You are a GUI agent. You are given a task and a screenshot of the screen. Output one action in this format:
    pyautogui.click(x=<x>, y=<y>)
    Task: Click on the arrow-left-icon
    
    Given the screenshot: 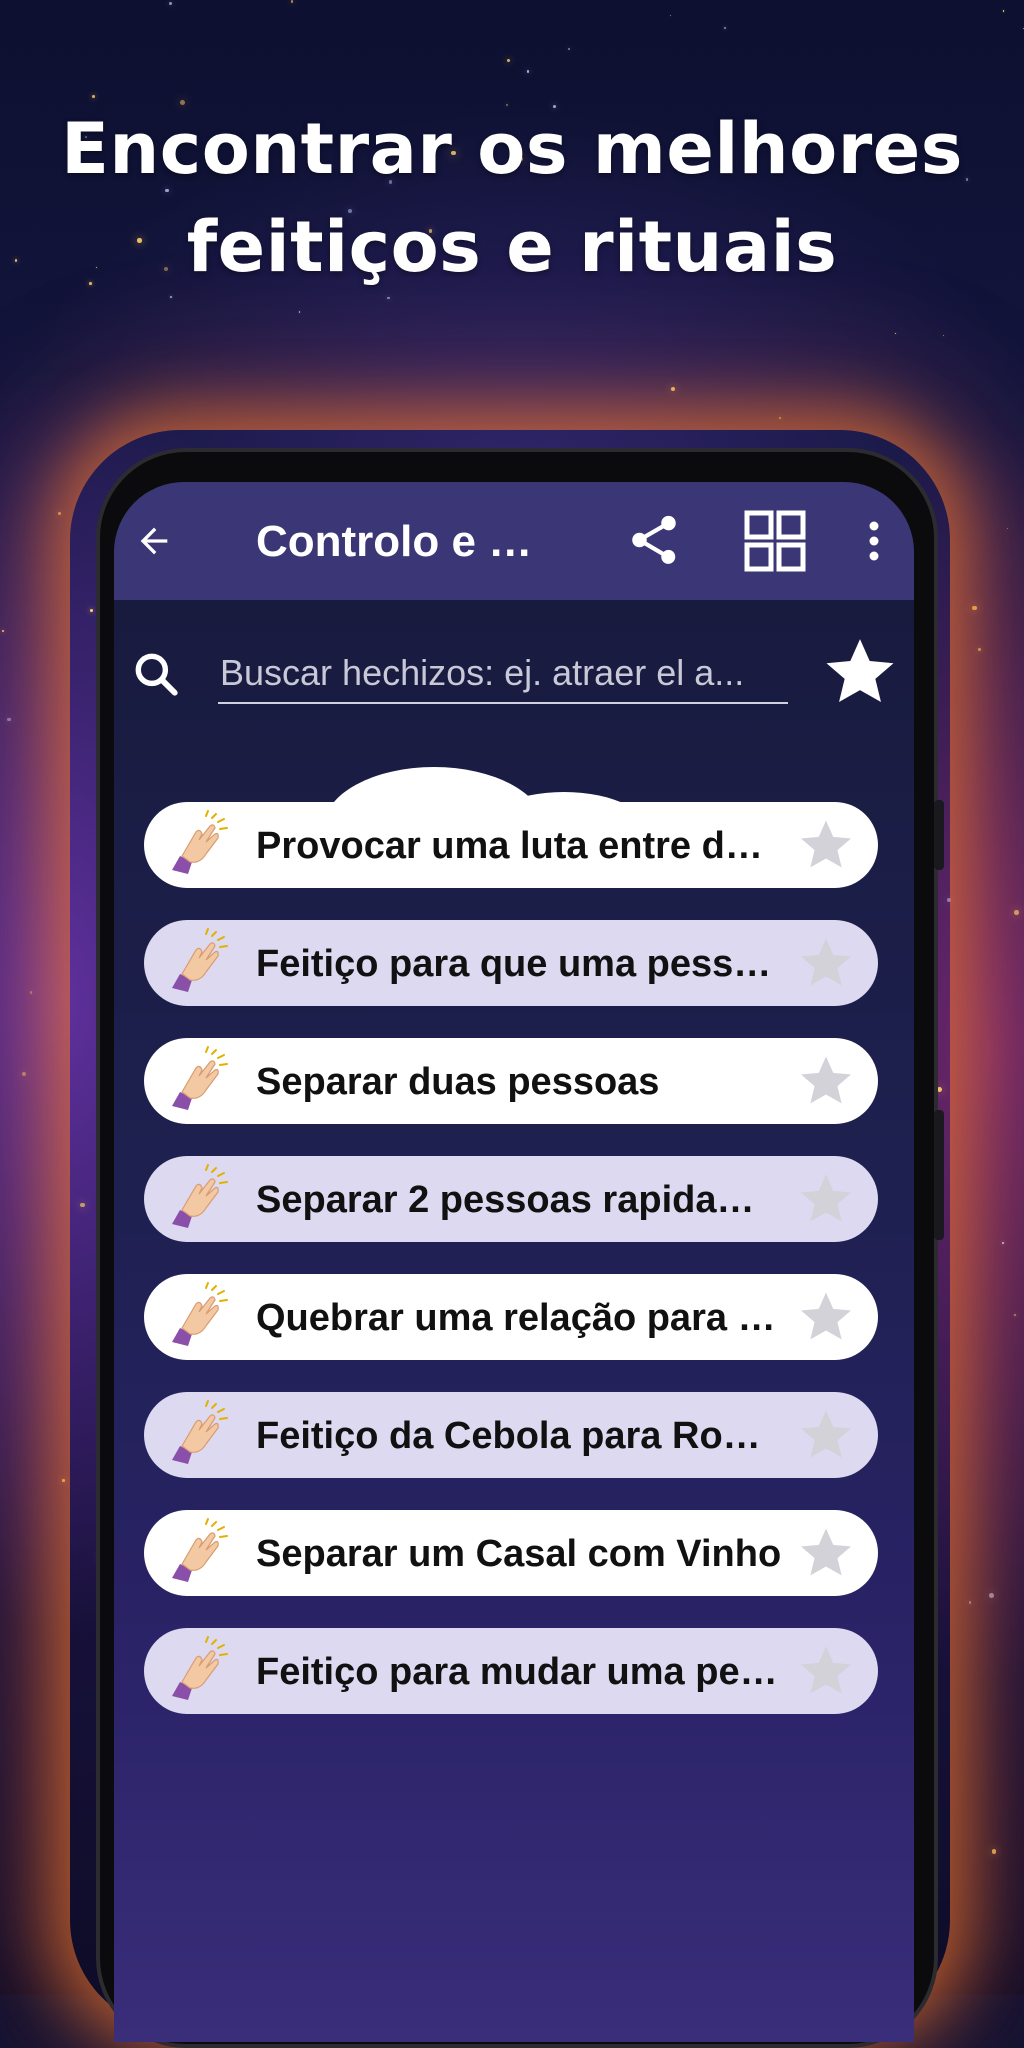 What is the action you would take?
    pyautogui.click(x=154, y=541)
    